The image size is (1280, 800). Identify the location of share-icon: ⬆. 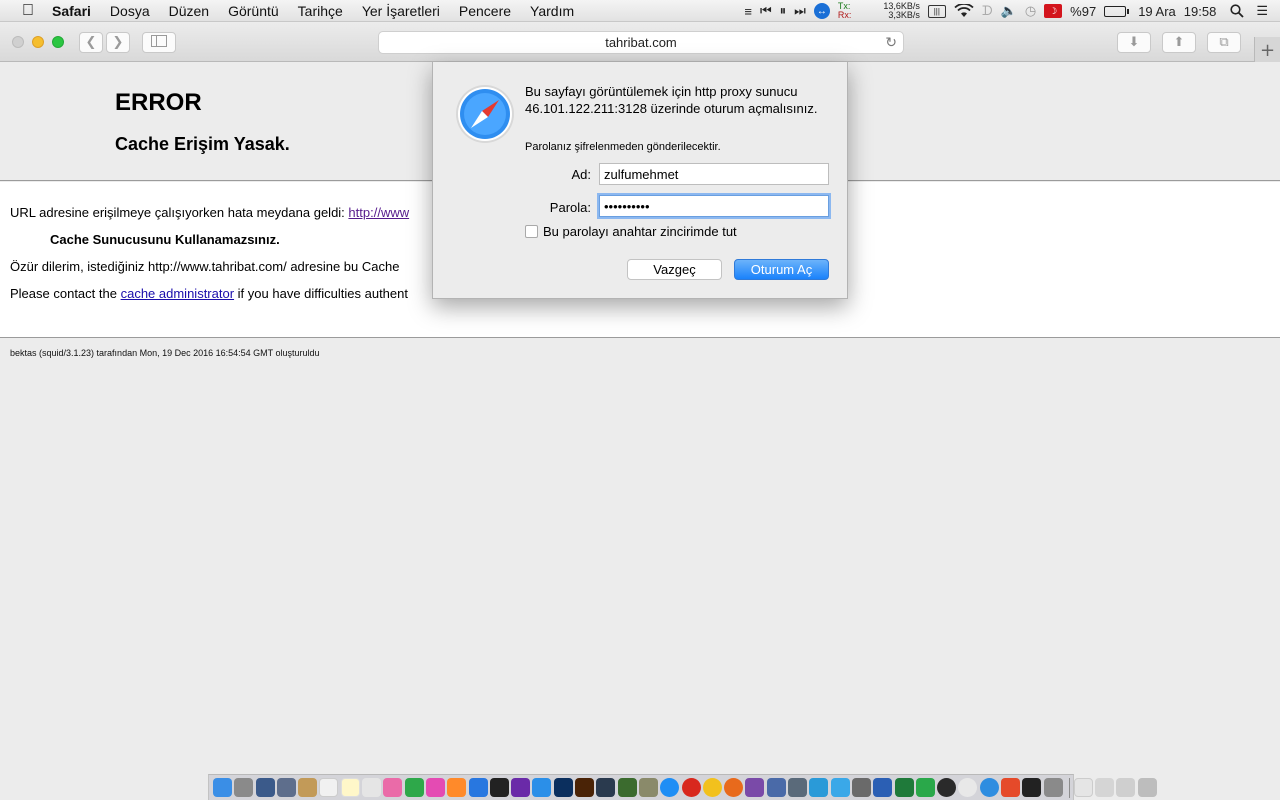
(1179, 42).